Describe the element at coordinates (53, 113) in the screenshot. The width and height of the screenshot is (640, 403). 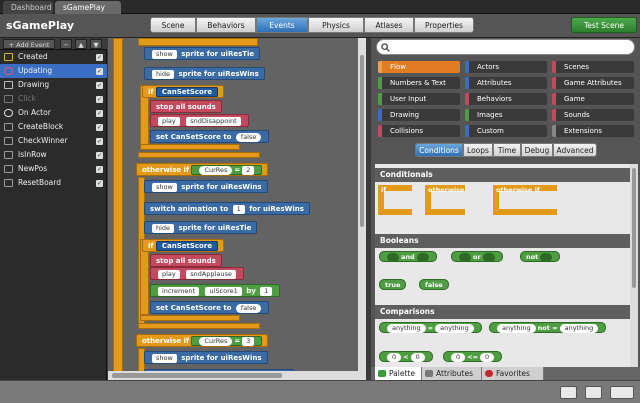
I see `sidebar-item-on-actor: On Actor ✓` at that location.